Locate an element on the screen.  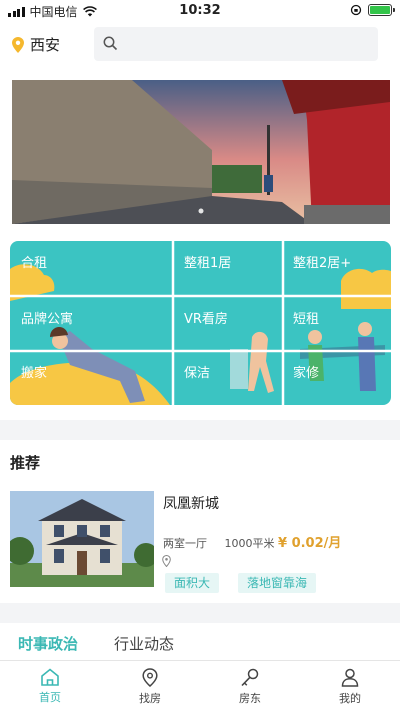
grid-item-cleaning: 保洁 is located at coordinates (229, 378).